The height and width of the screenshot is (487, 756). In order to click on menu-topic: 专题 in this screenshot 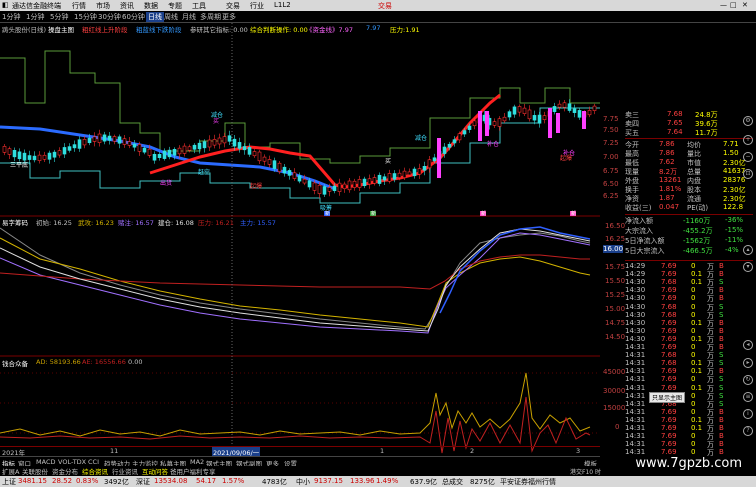, I will do `click(175, 6)`.